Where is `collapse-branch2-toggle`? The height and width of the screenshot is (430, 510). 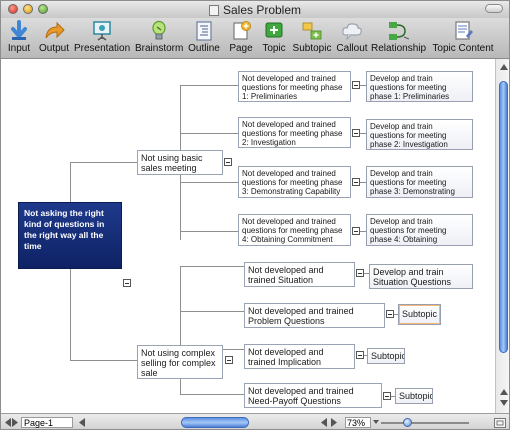 collapse-branch2-toggle is located at coordinates (229, 360).